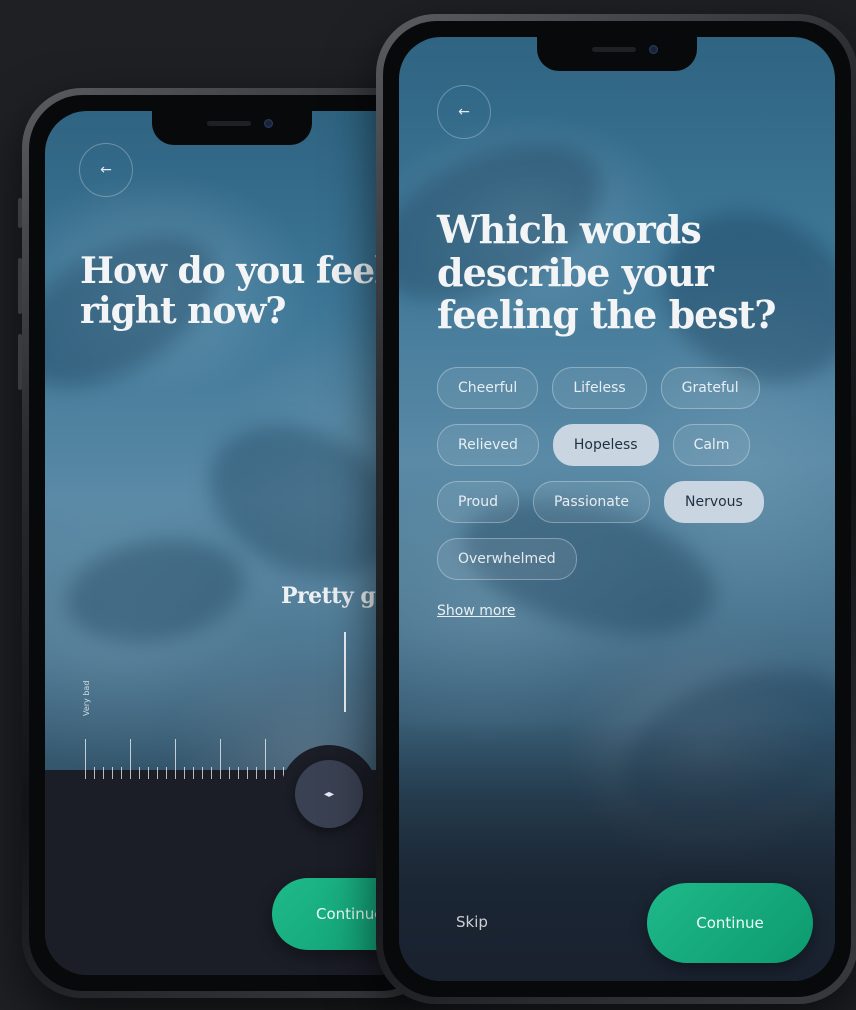 Image resolution: width=856 pixels, height=1010 pixels. What do you see at coordinates (488, 388) in the screenshot?
I see `chip-cheerful: Cheerful` at bounding box center [488, 388].